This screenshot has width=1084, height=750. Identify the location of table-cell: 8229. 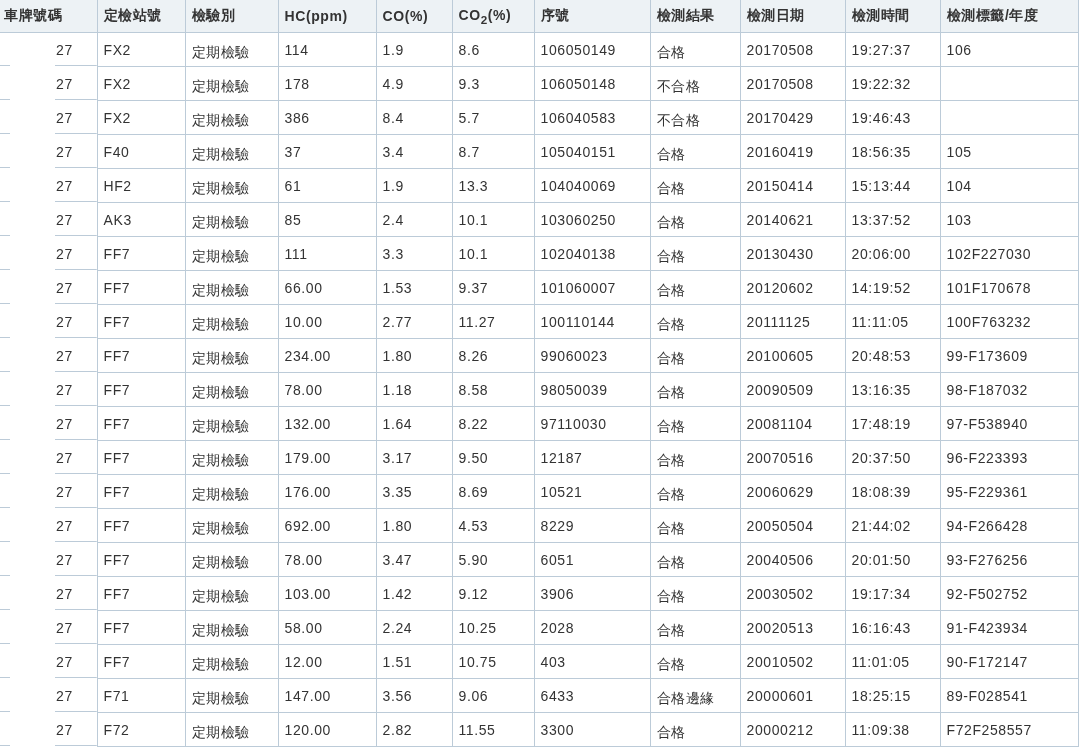
(557, 525).